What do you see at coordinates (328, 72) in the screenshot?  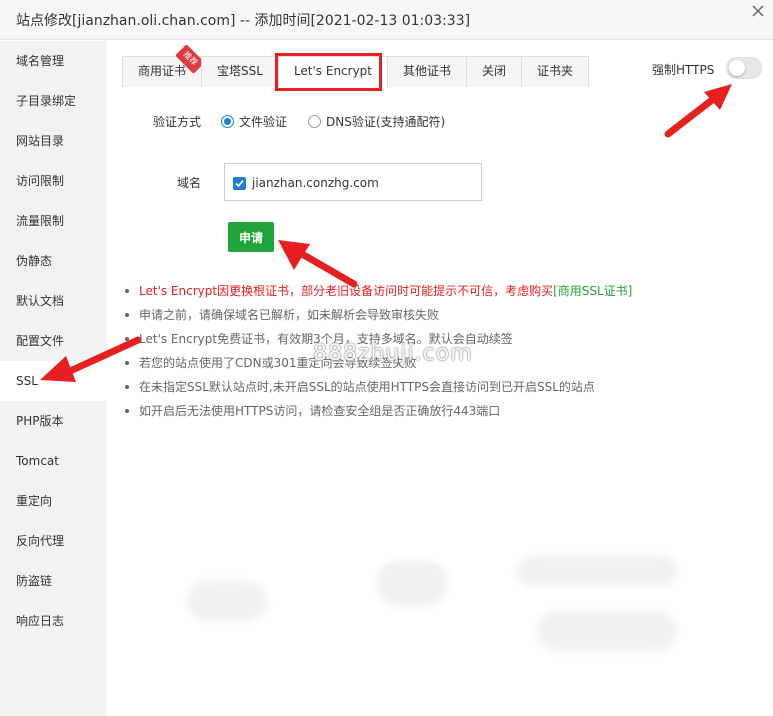 I see `annotation-highlight-box` at bounding box center [328, 72].